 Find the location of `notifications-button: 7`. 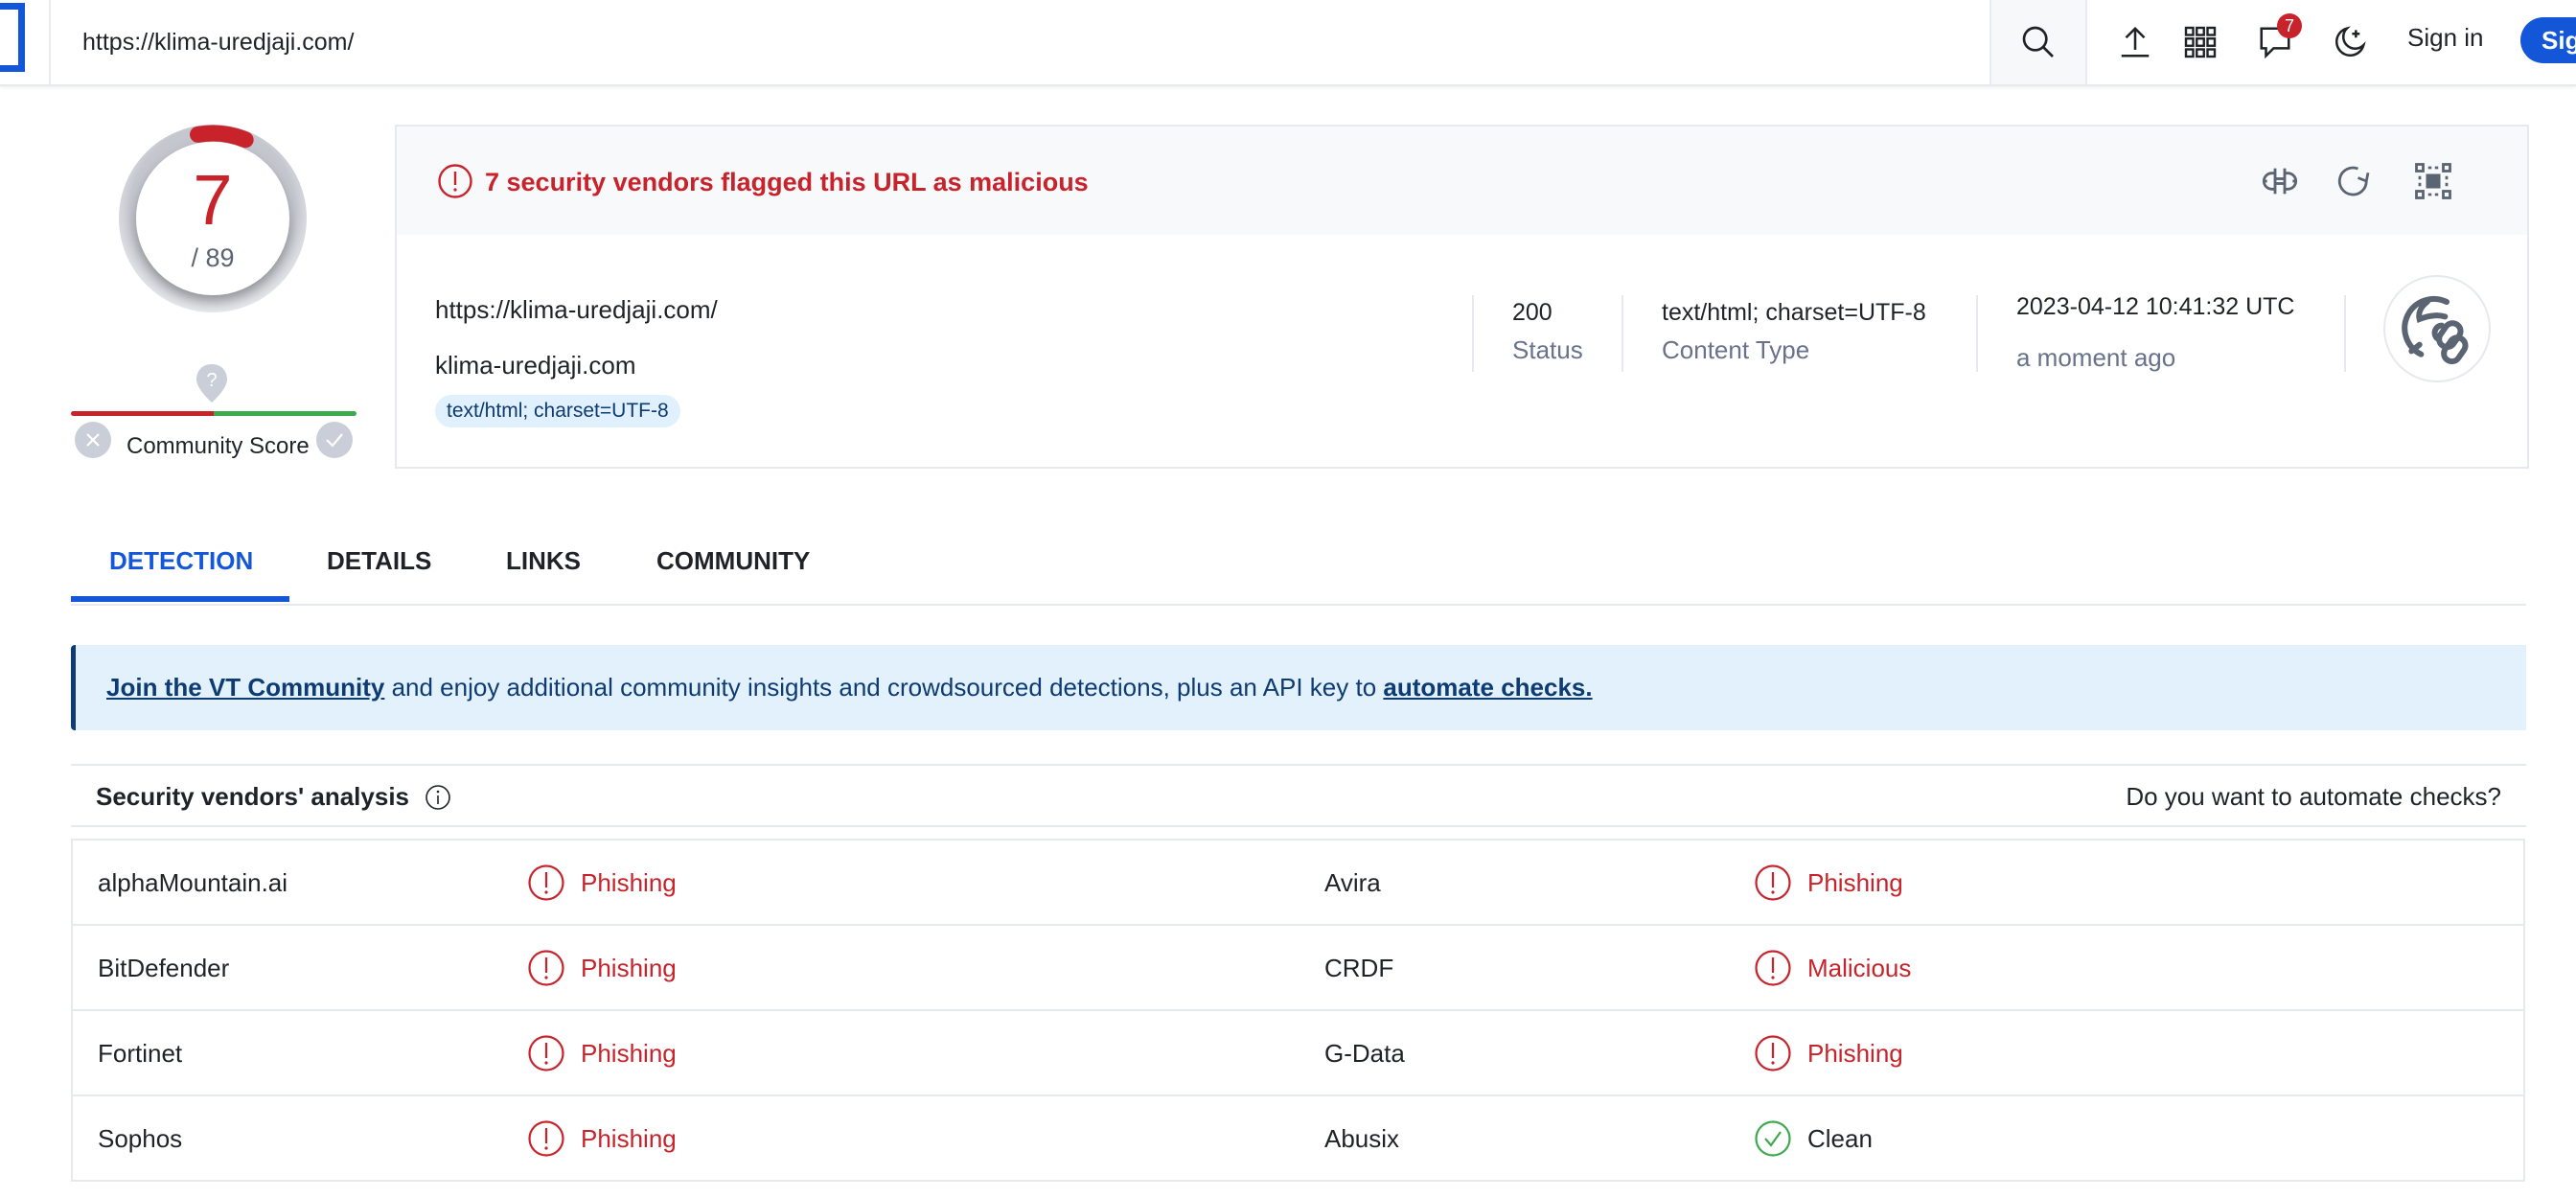

notifications-button: 7 is located at coordinates (2277, 39).